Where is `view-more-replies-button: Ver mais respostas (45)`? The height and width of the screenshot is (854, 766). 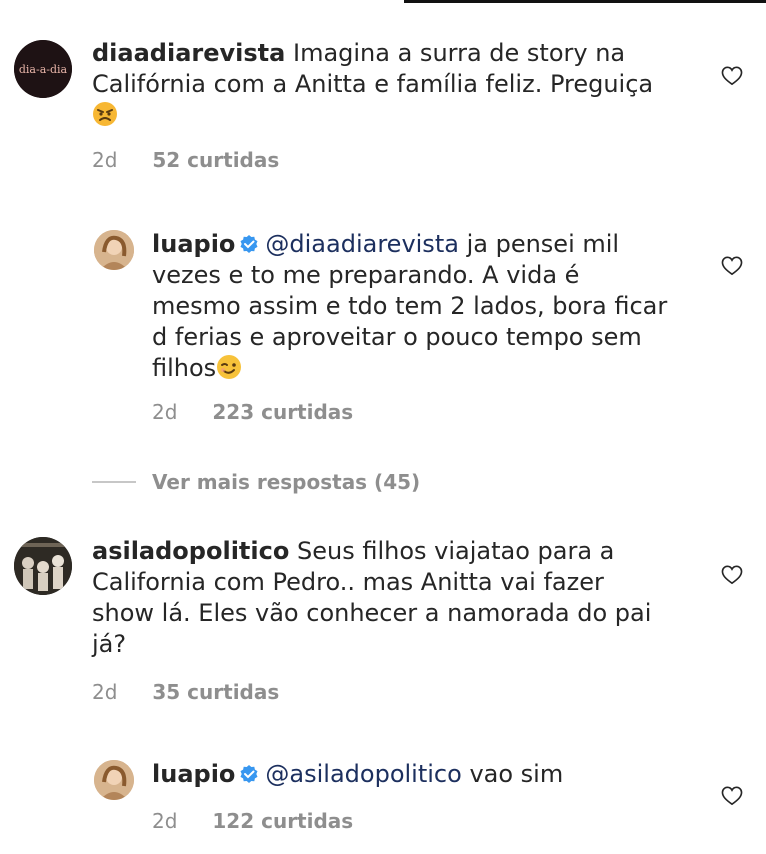 view-more-replies-button: Ver mais respostas (45) is located at coordinates (256, 482).